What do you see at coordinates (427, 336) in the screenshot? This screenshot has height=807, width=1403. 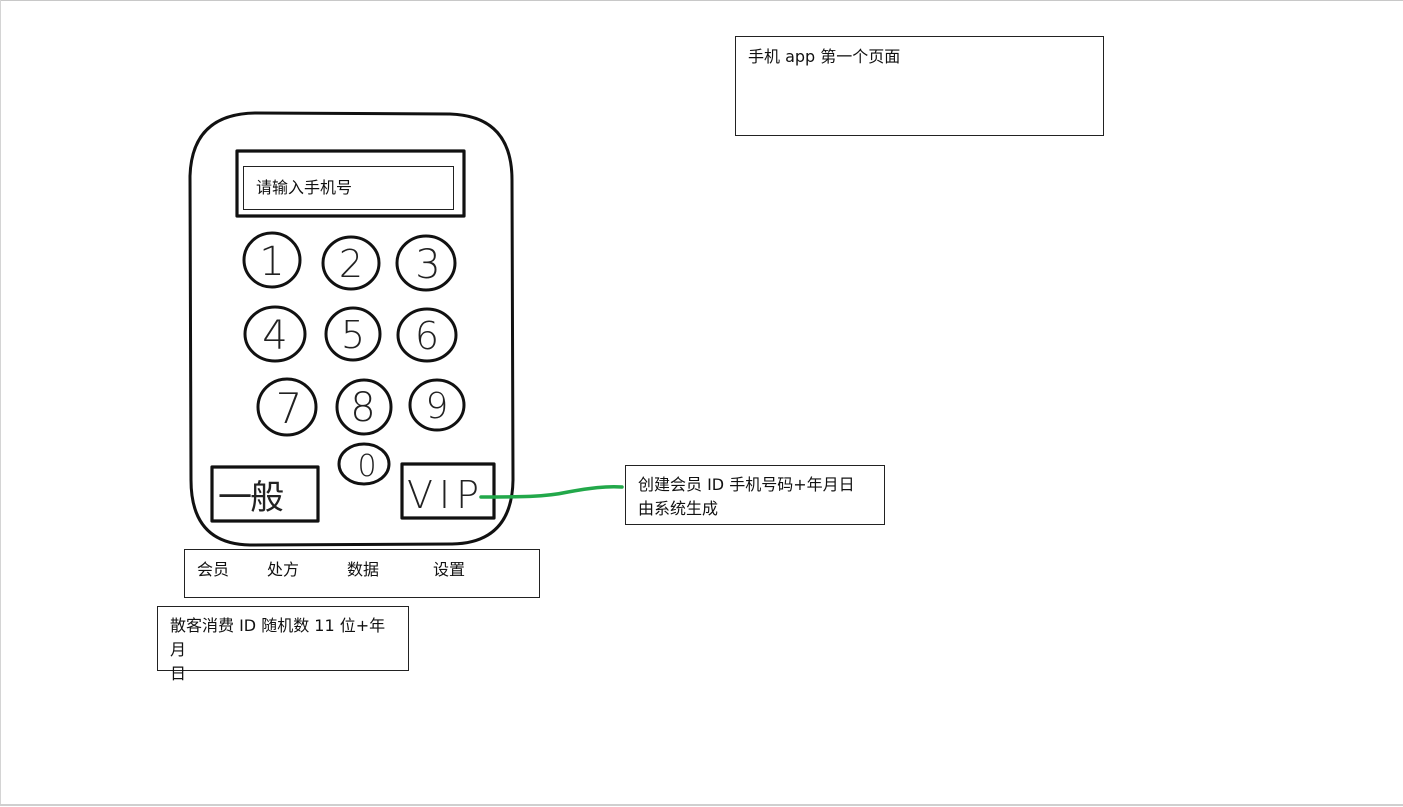 I see `key-6: 6` at bounding box center [427, 336].